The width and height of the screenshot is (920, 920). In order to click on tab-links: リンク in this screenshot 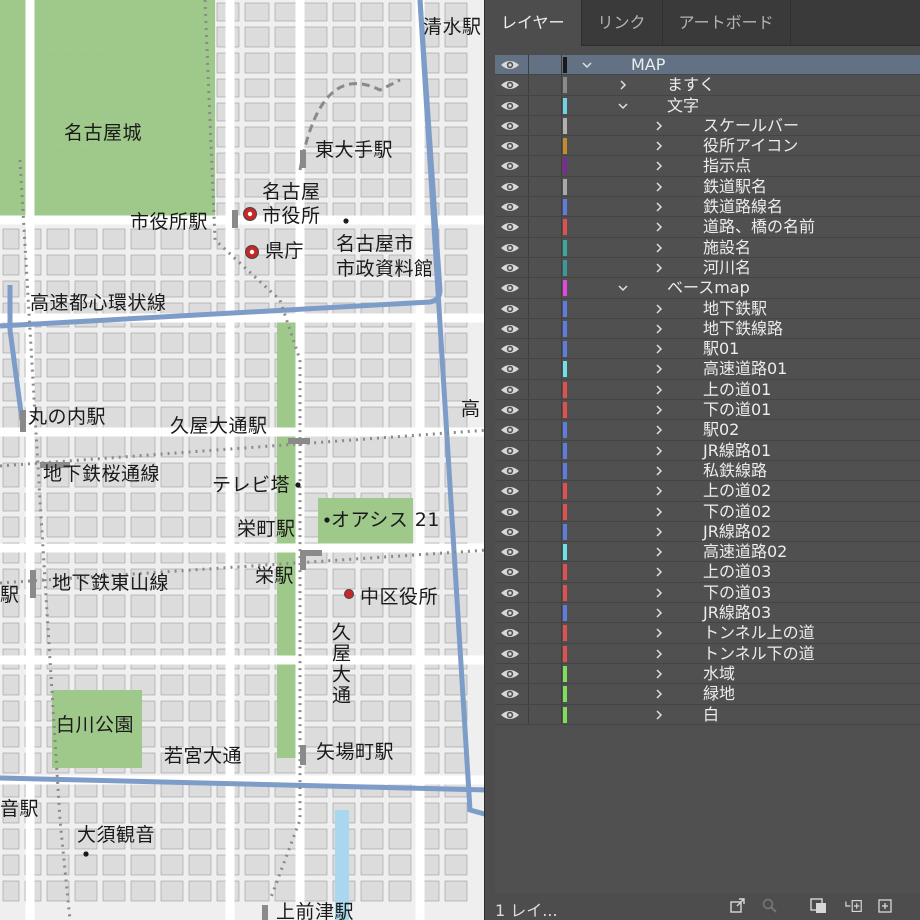, I will do `click(622, 23)`.